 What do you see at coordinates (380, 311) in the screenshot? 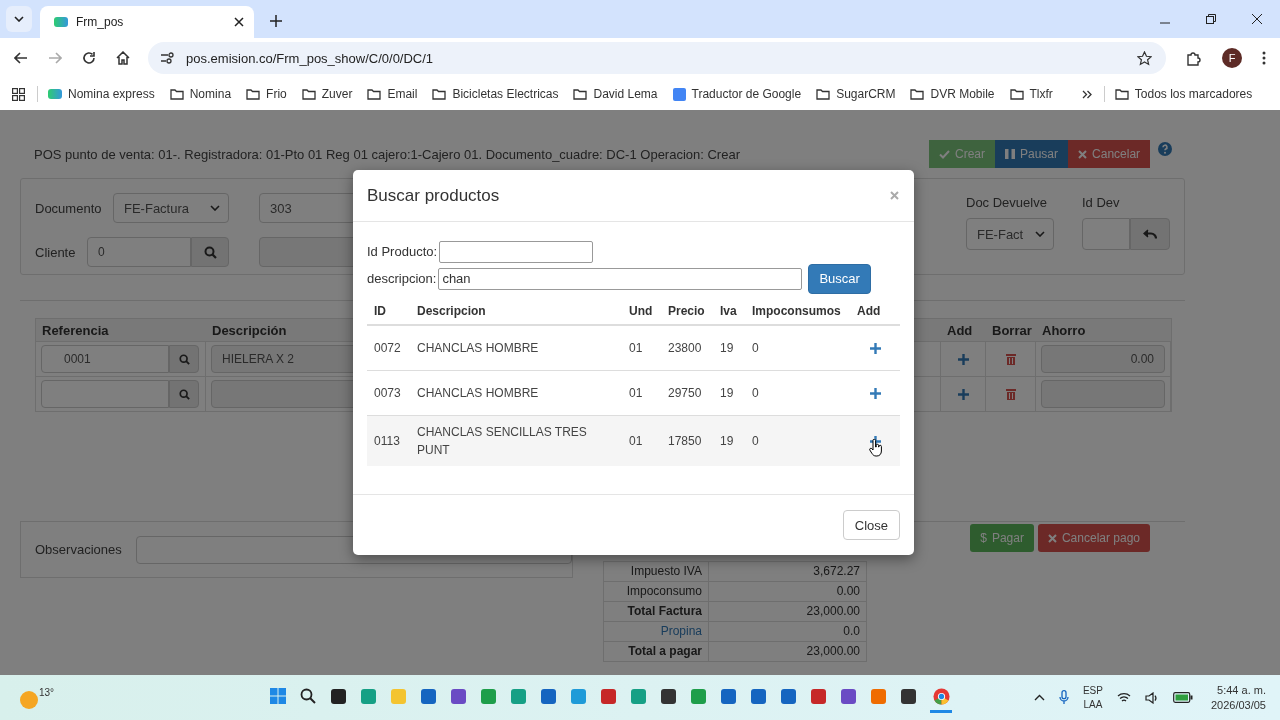
I see `column-header: ID` at bounding box center [380, 311].